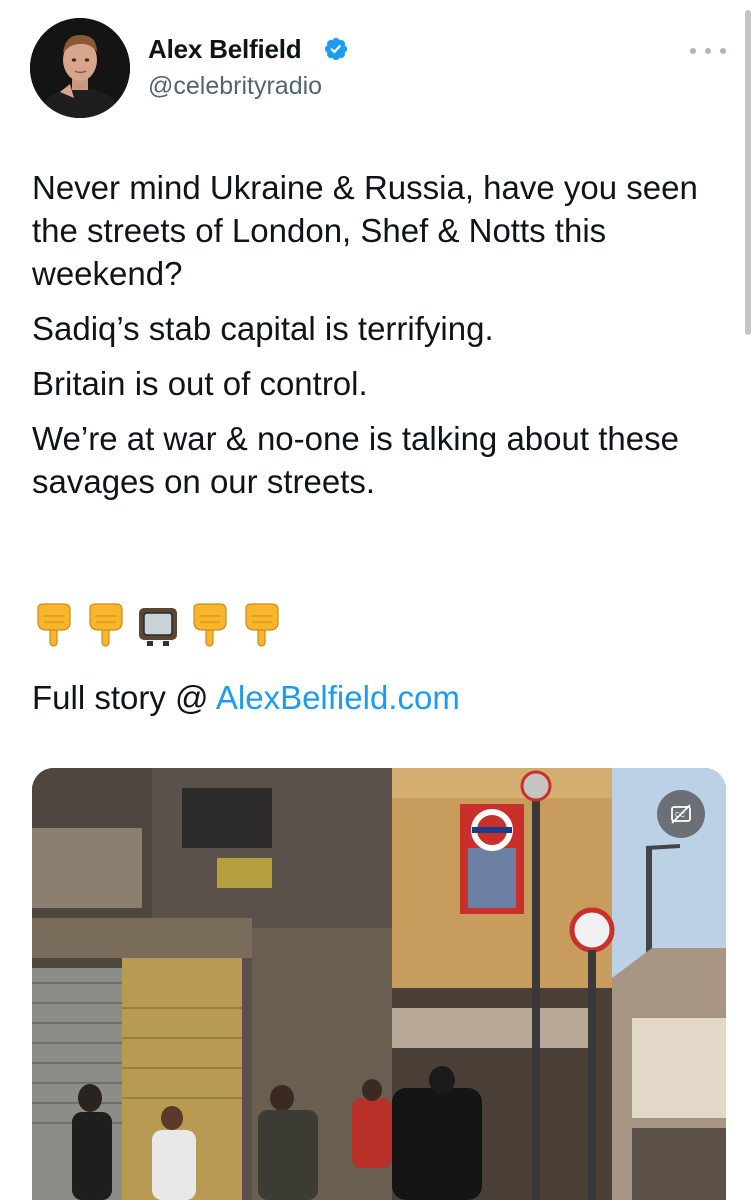 The width and height of the screenshot is (755, 1200). What do you see at coordinates (681, 814) in the screenshot?
I see `captions-off-icon: CC` at bounding box center [681, 814].